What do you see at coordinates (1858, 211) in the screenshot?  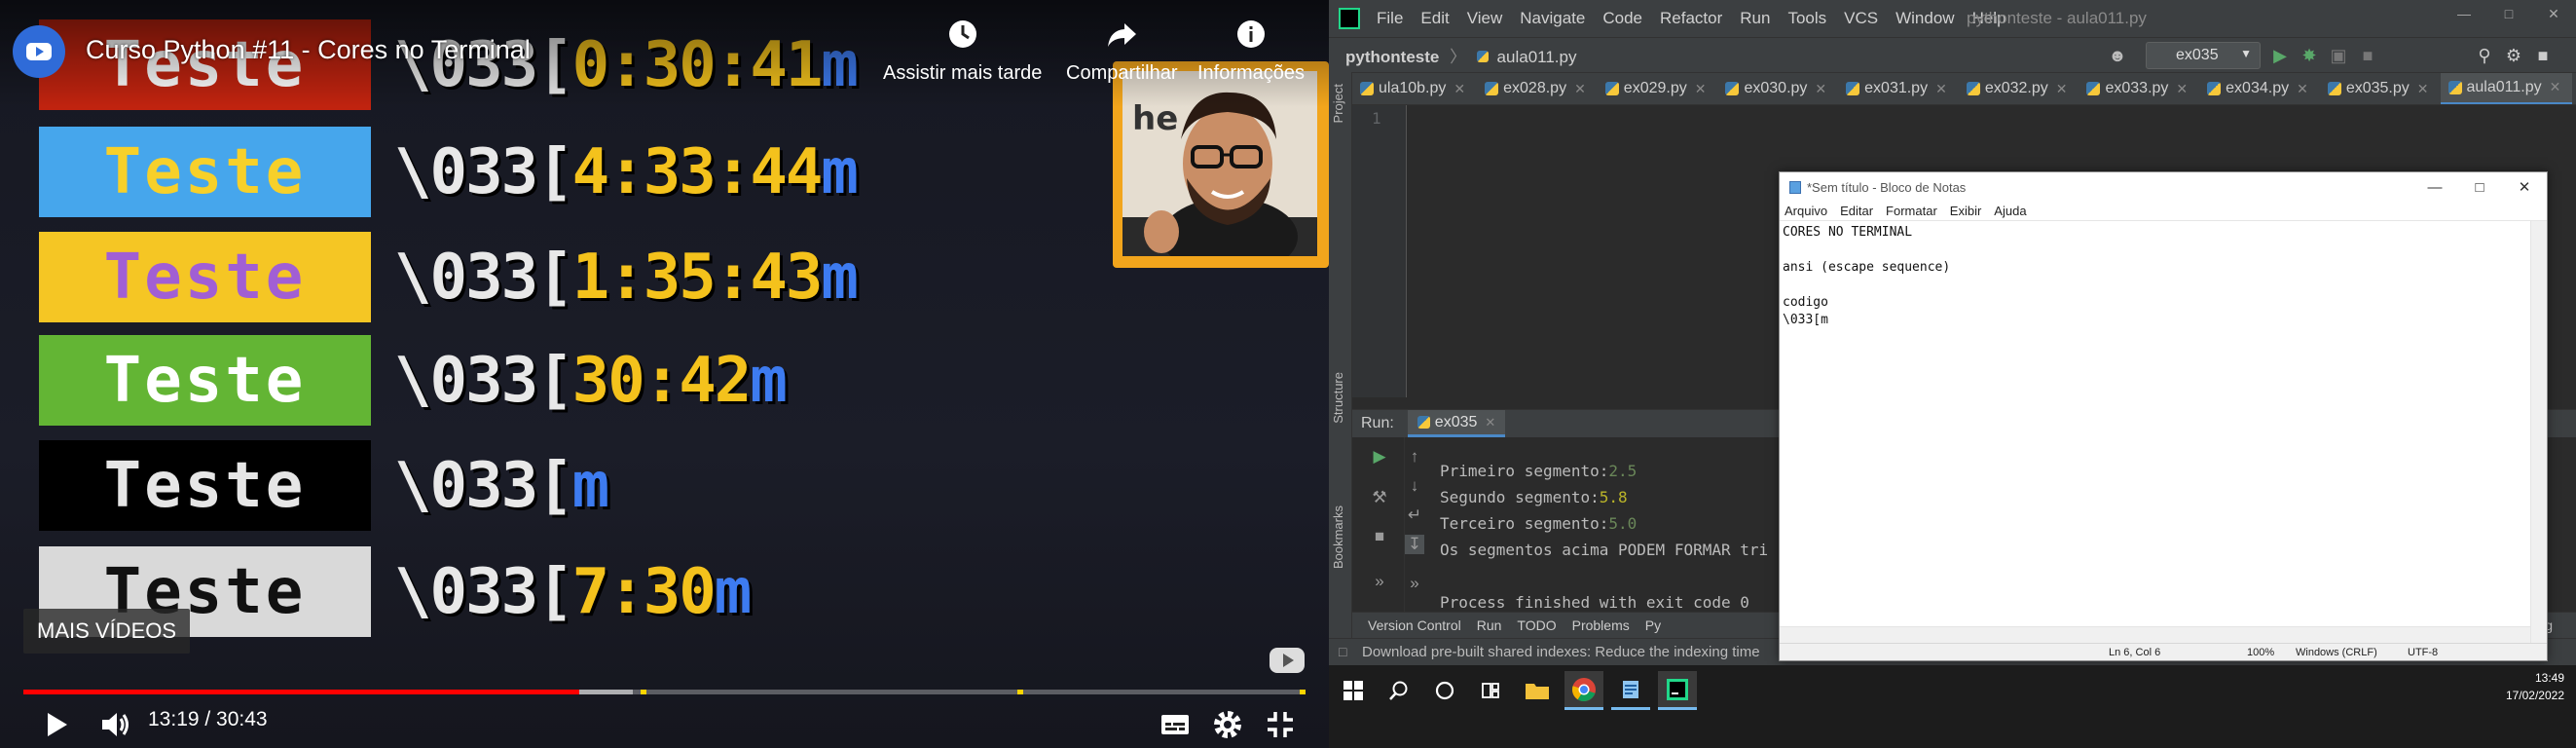 I see `notepad-menu-item: Editar` at bounding box center [1858, 211].